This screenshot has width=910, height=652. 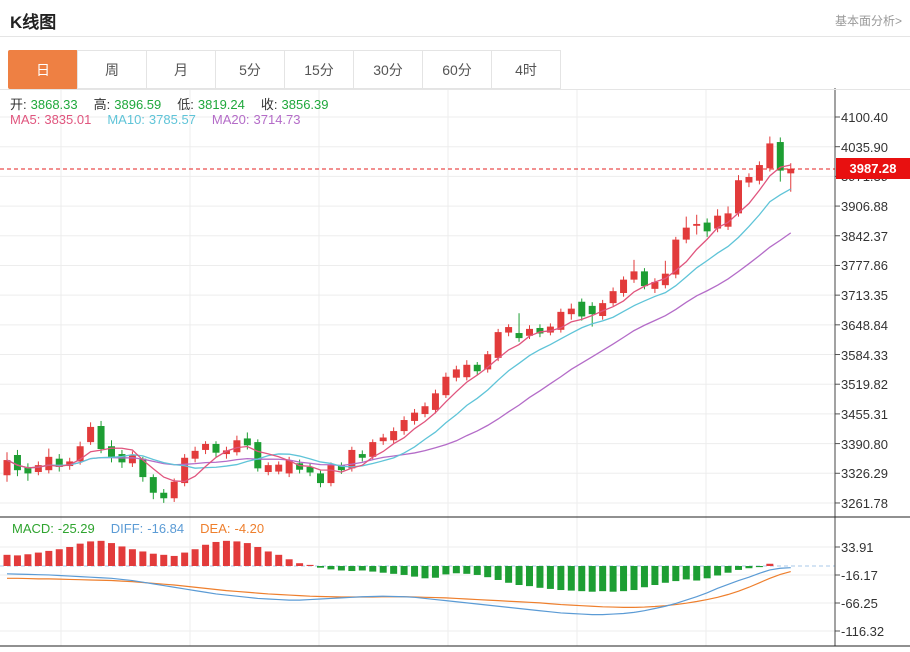 I want to click on y-axis-label: 33.91, so click(x=857, y=547).